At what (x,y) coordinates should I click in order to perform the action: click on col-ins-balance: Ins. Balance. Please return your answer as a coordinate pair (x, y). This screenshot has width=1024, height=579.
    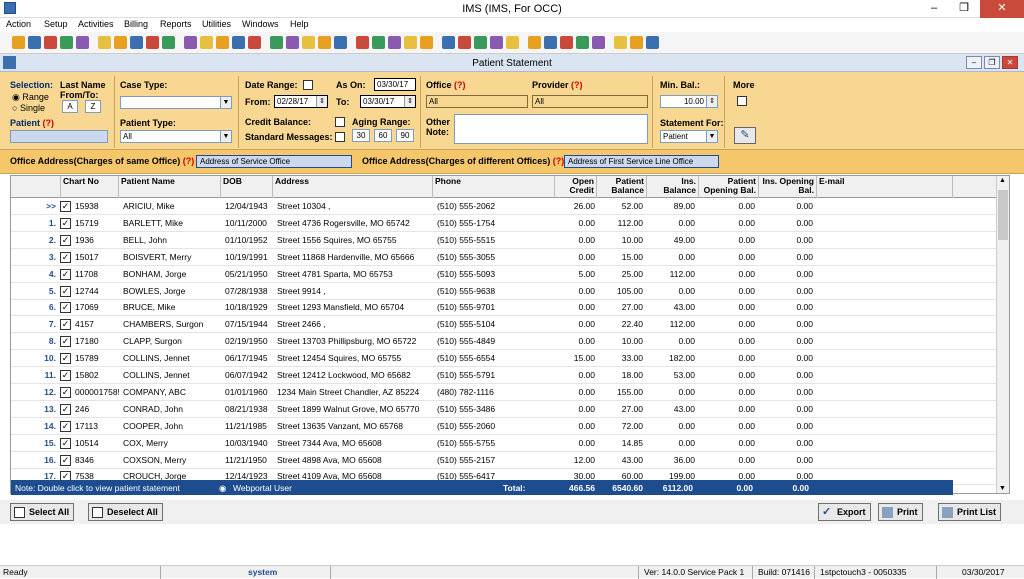
    Looking at the image, I should click on (673, 187).